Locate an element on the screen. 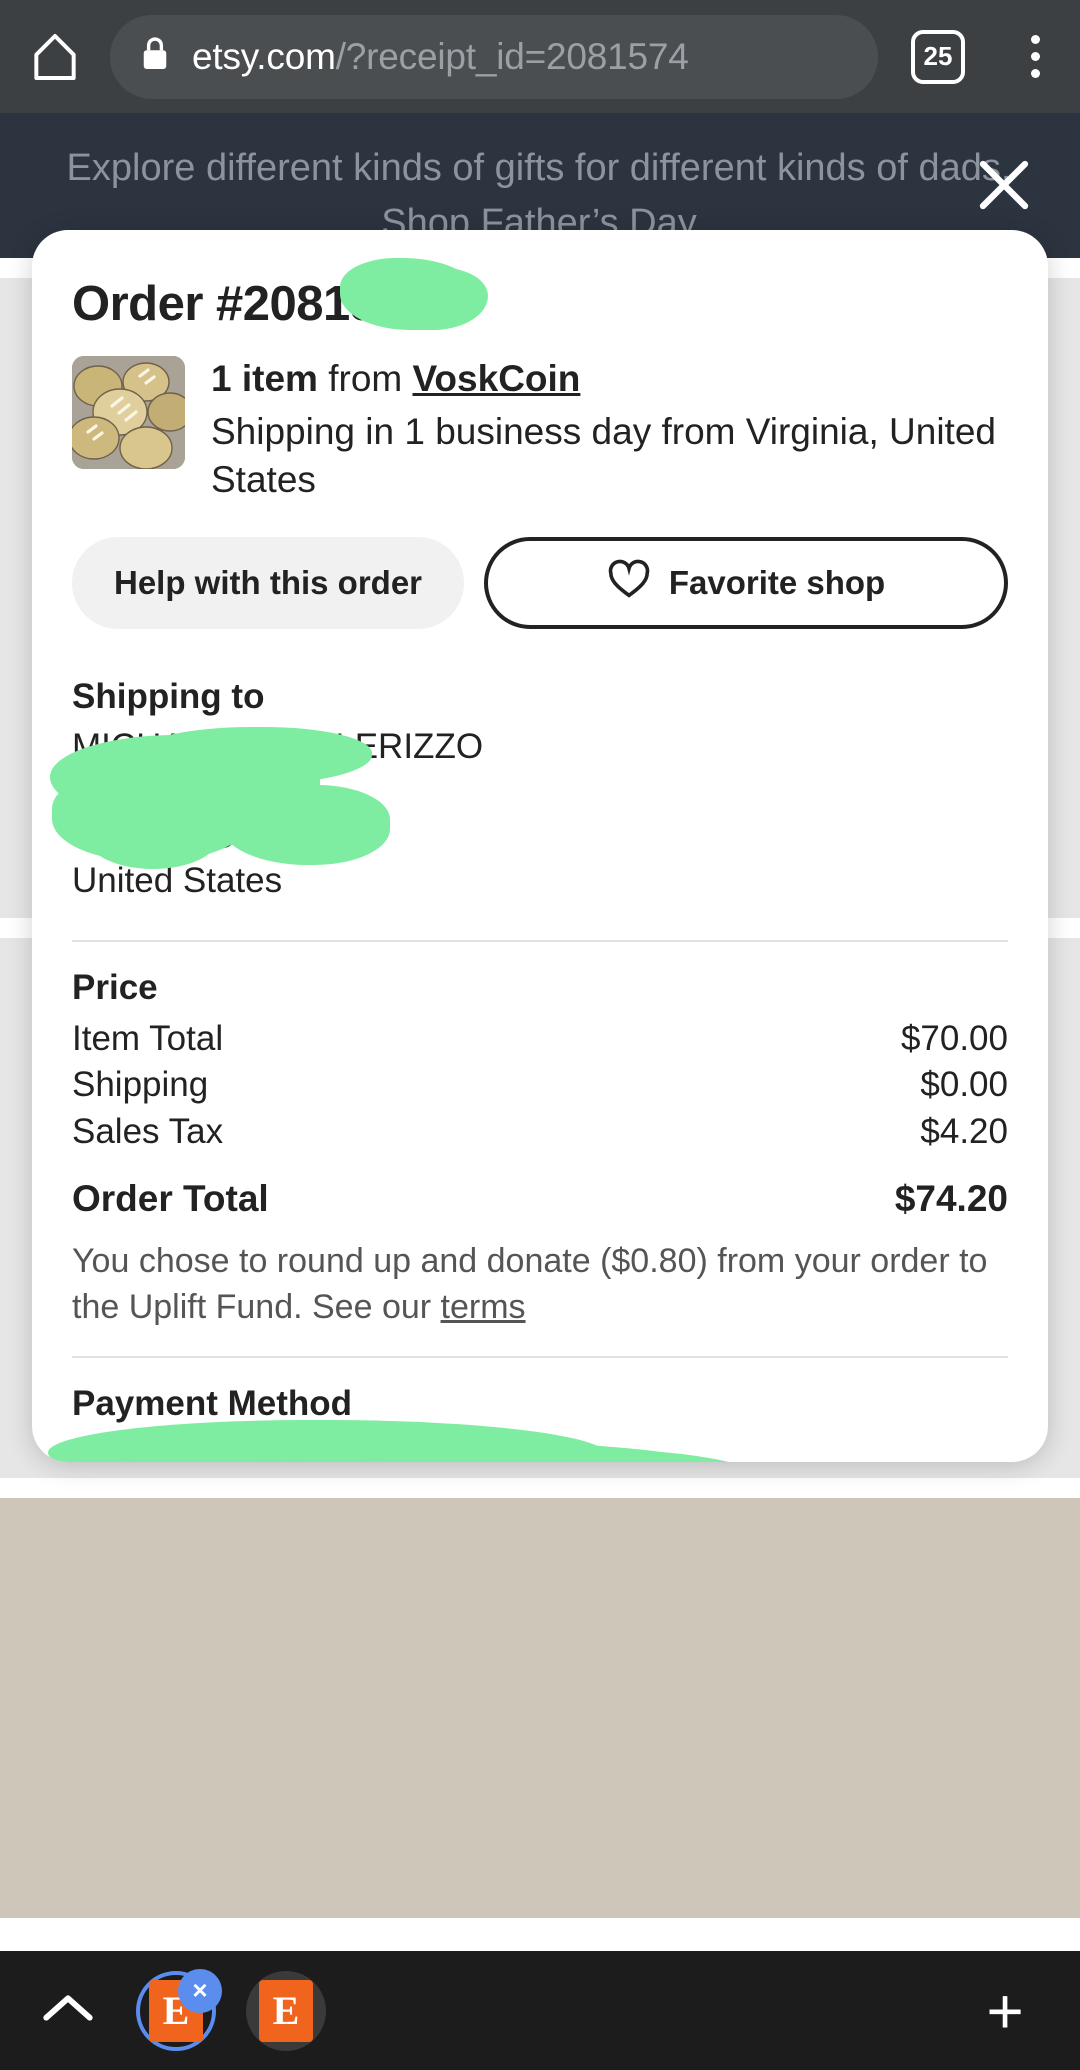 This screenshot has height=2070, width=1080. item-count: 1 item is located at coordinates (264, 378).